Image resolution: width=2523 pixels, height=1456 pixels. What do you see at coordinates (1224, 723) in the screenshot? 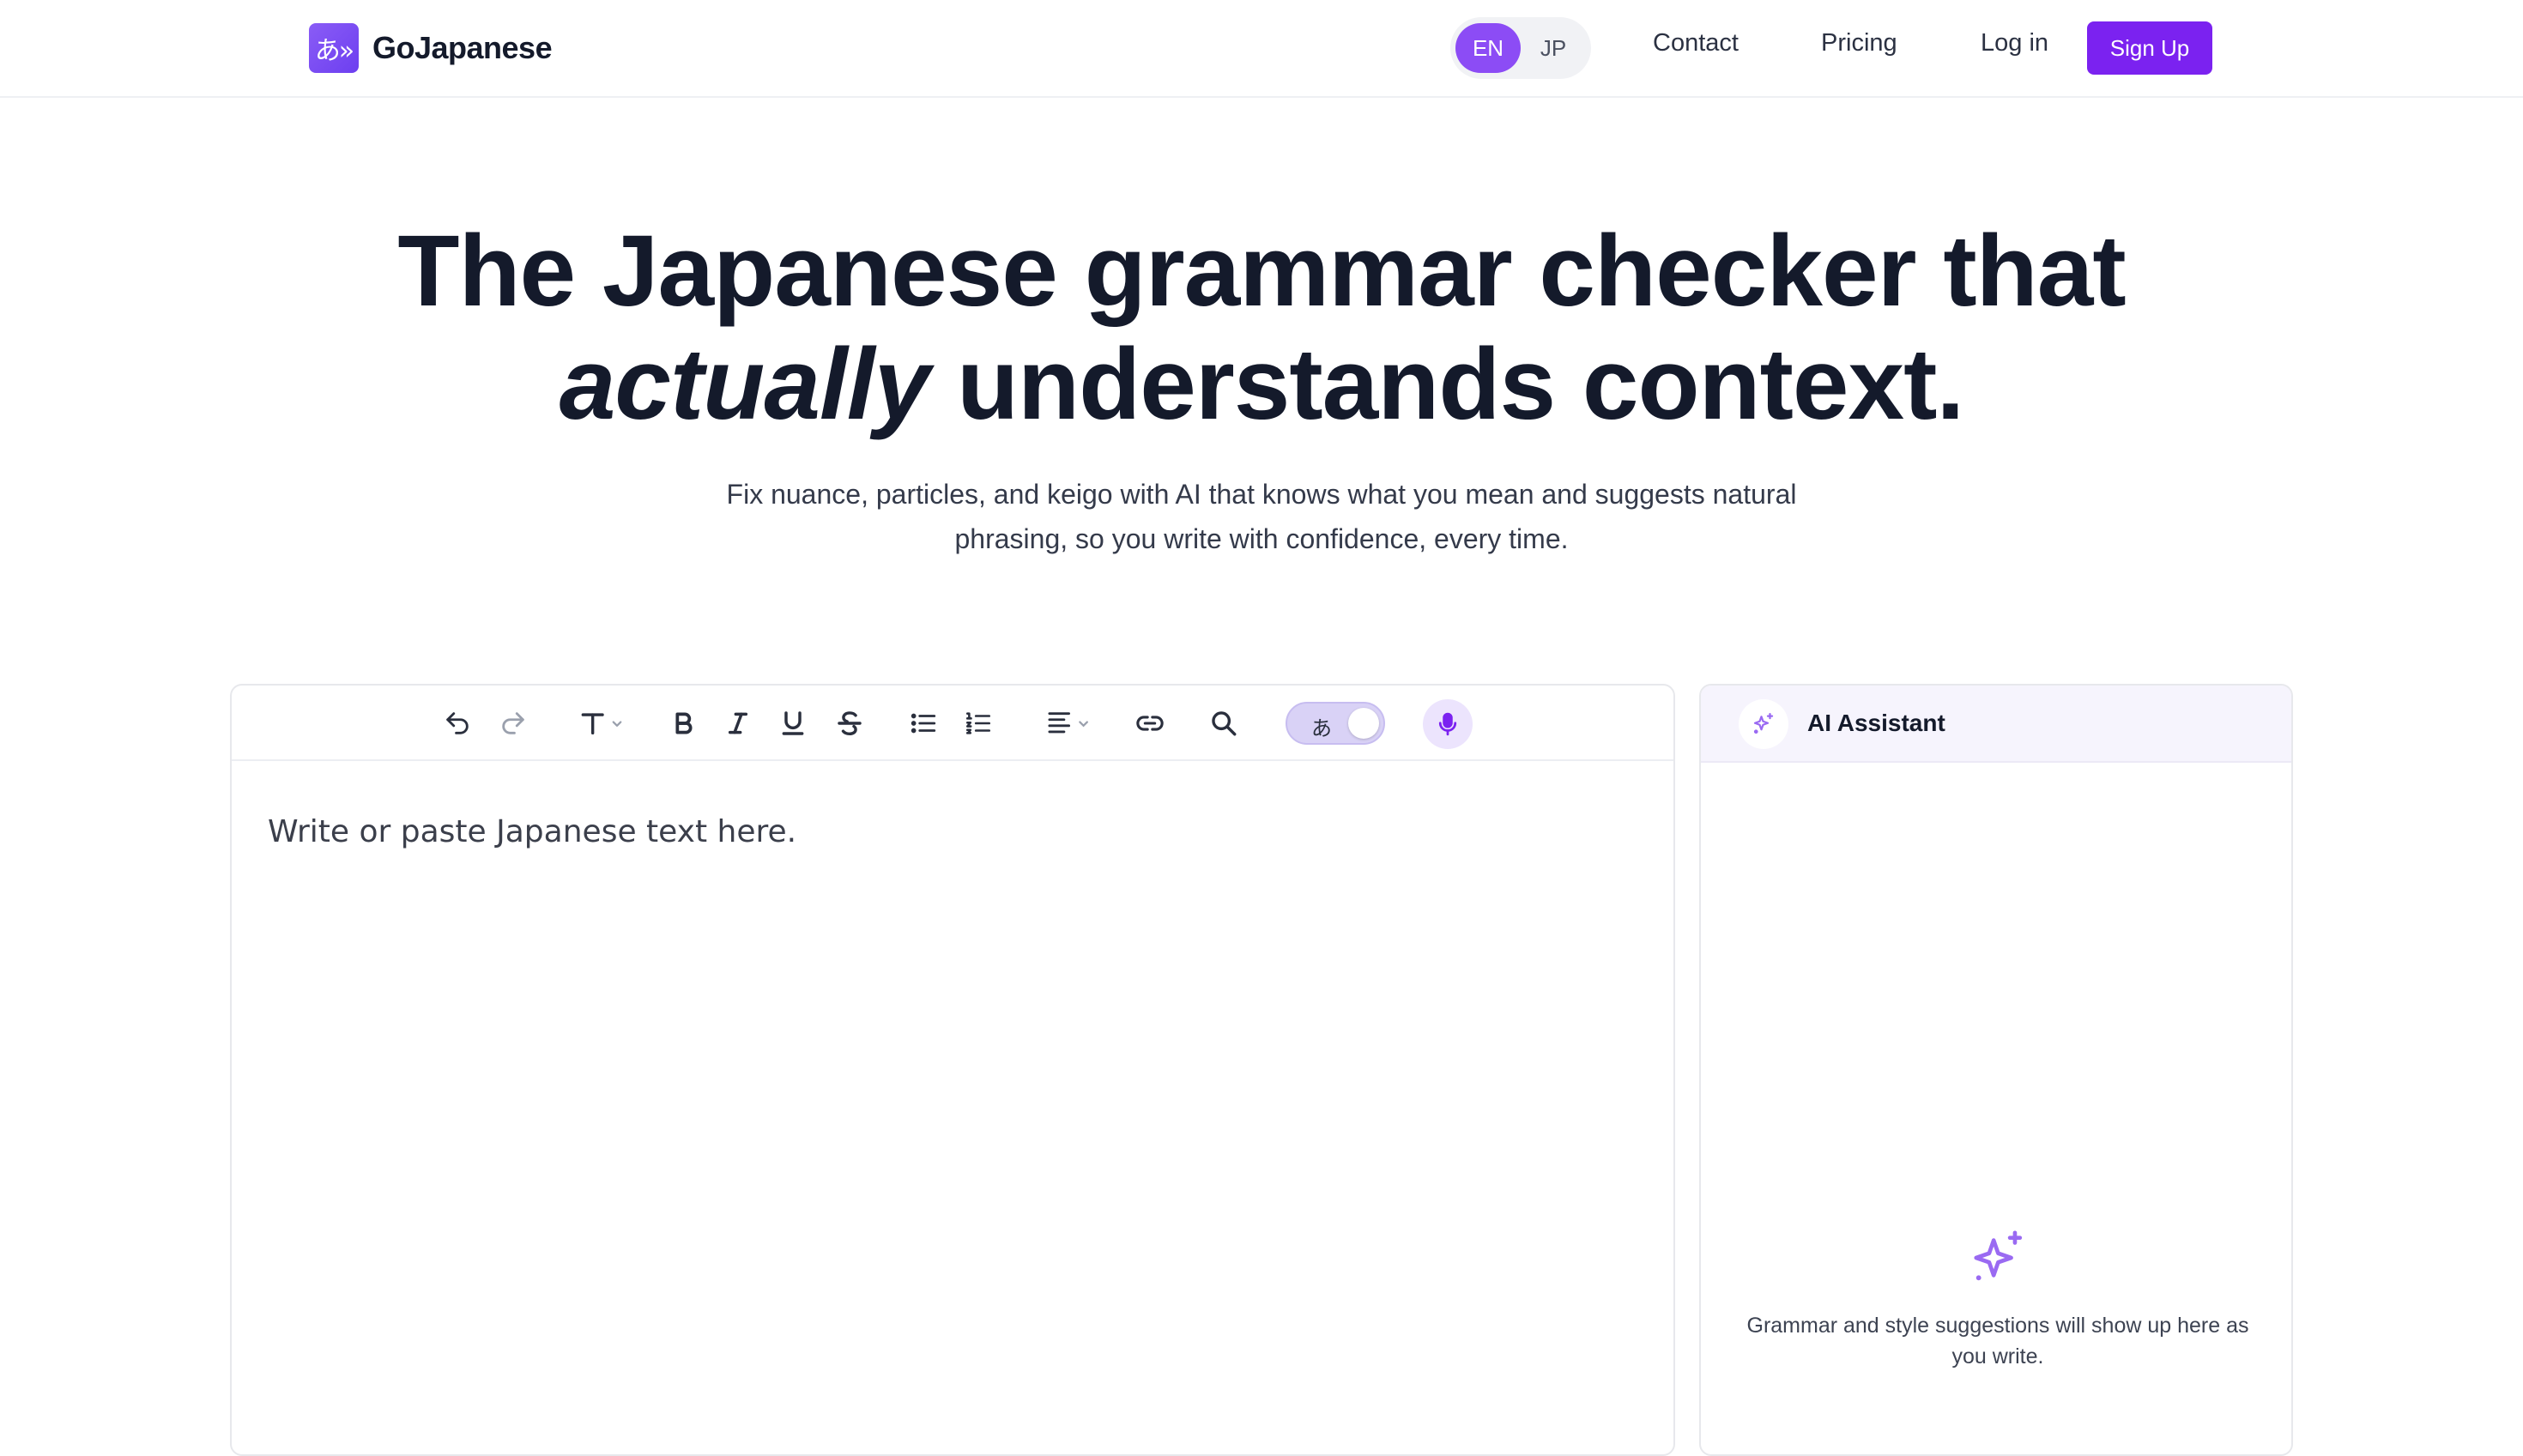
I see `search-icon` at bounding box center [1224, 723].